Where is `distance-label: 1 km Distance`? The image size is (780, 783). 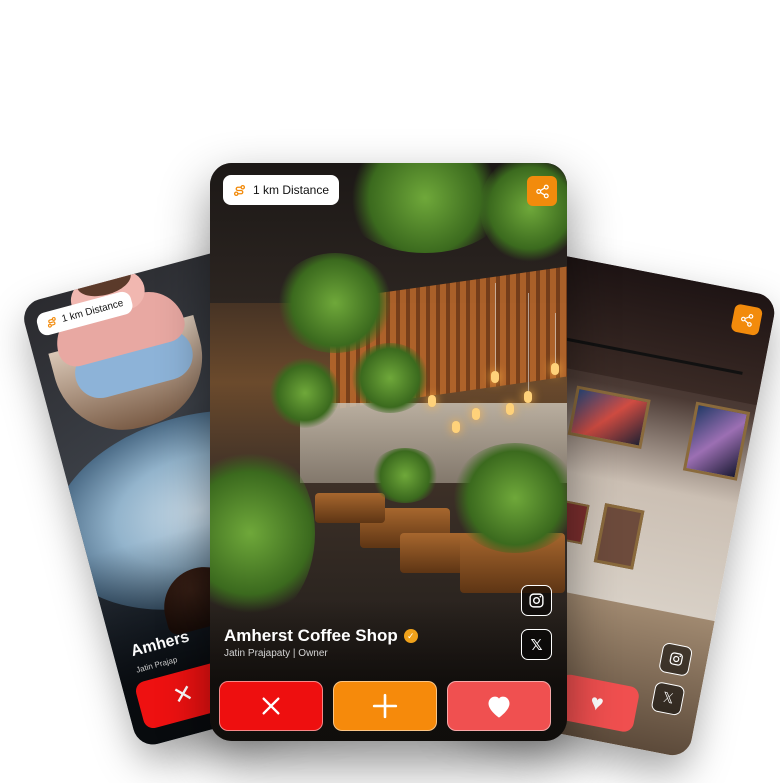 distance-label: 1 km Distance is located at coordinates (291, 190).